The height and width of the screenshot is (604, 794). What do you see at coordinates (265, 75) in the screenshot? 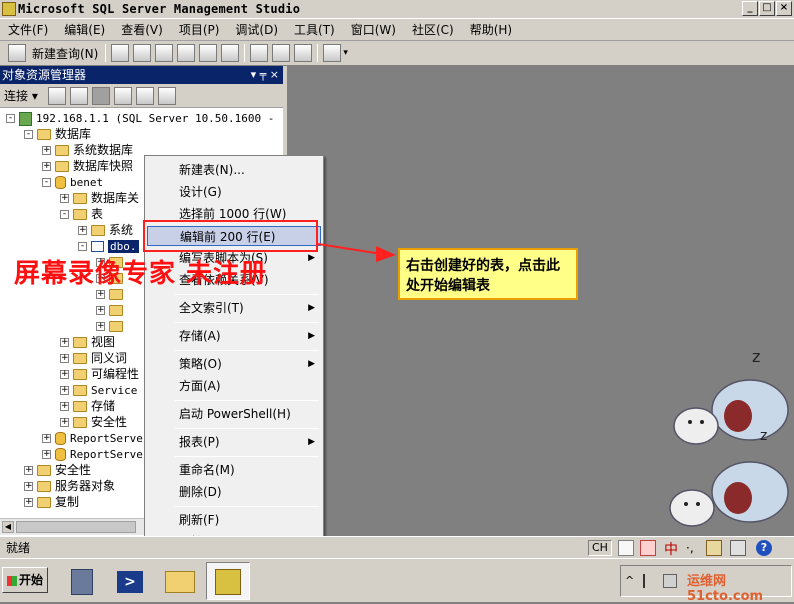
I see `pane-pin-controls: ▾ ╤ ×` at bounding box center [265, 75].